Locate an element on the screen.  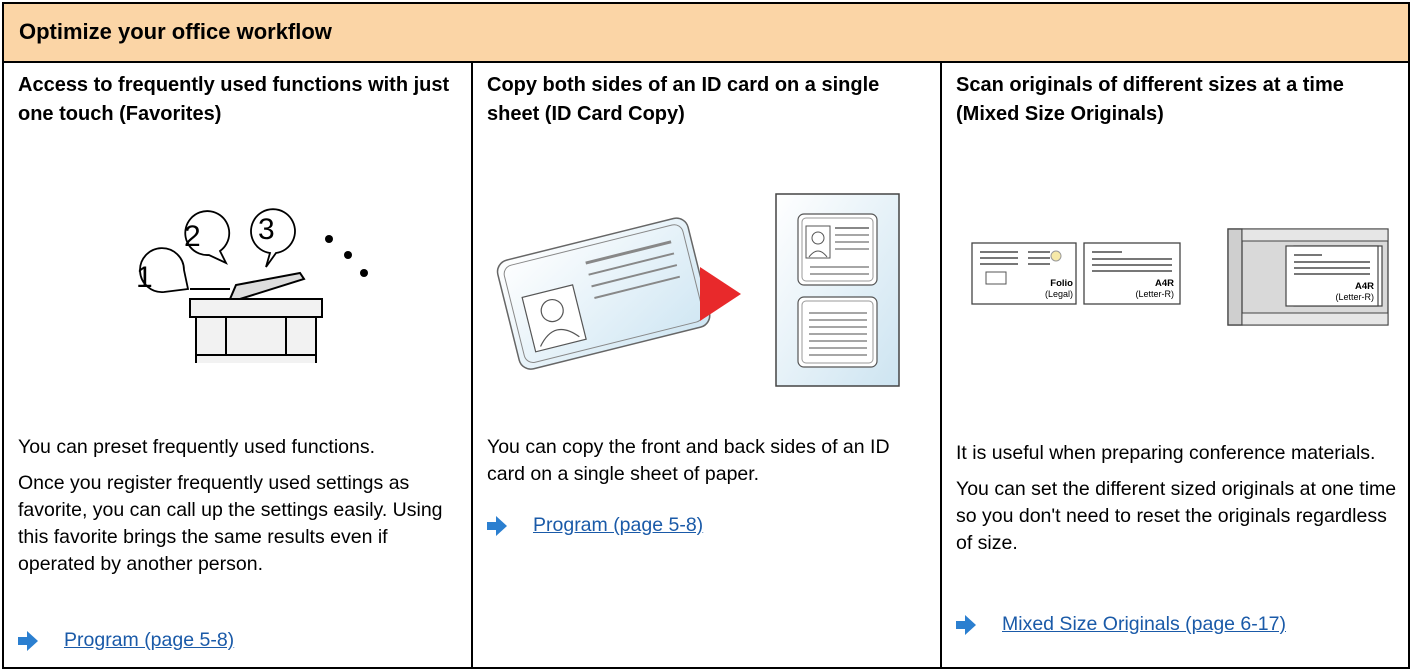
svg-text: Folio is located at coordinates (1061, 283).